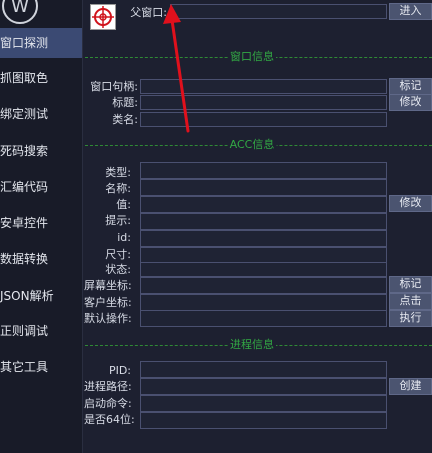 The image size is (432, 453). I want to click on launch-command-label: 启动命令:, so click(108, 403).